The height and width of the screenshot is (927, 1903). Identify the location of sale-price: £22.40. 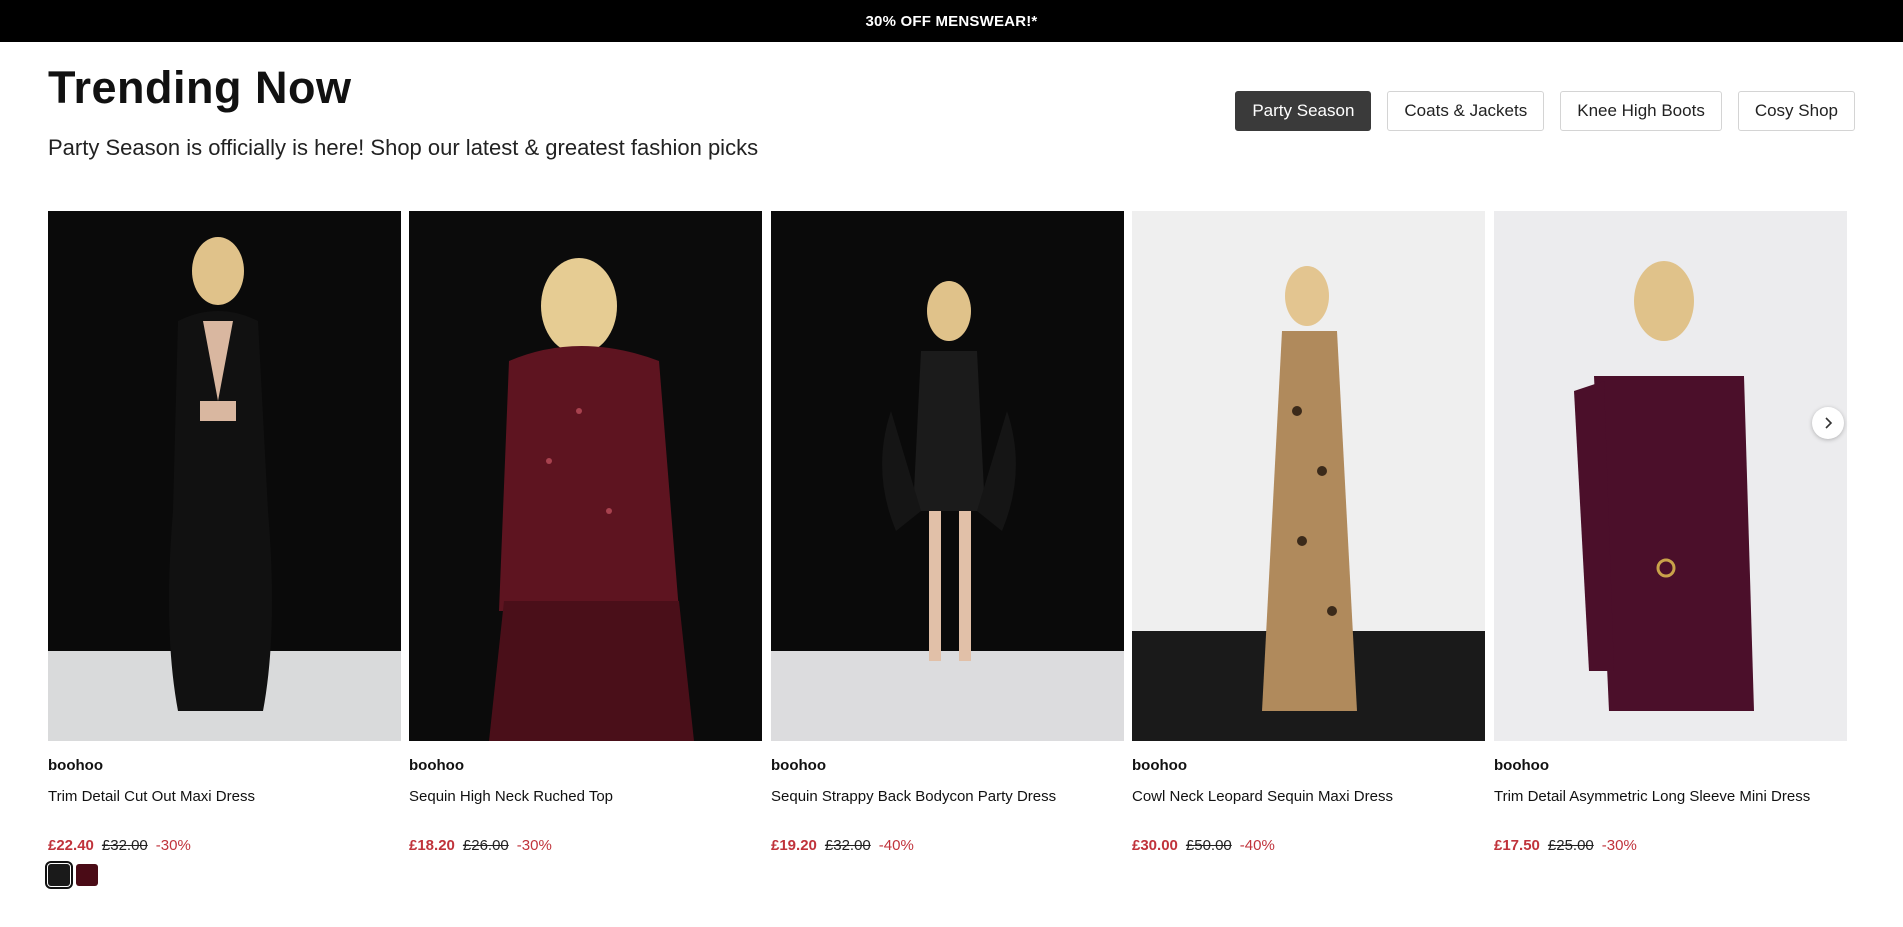
(71, 845).